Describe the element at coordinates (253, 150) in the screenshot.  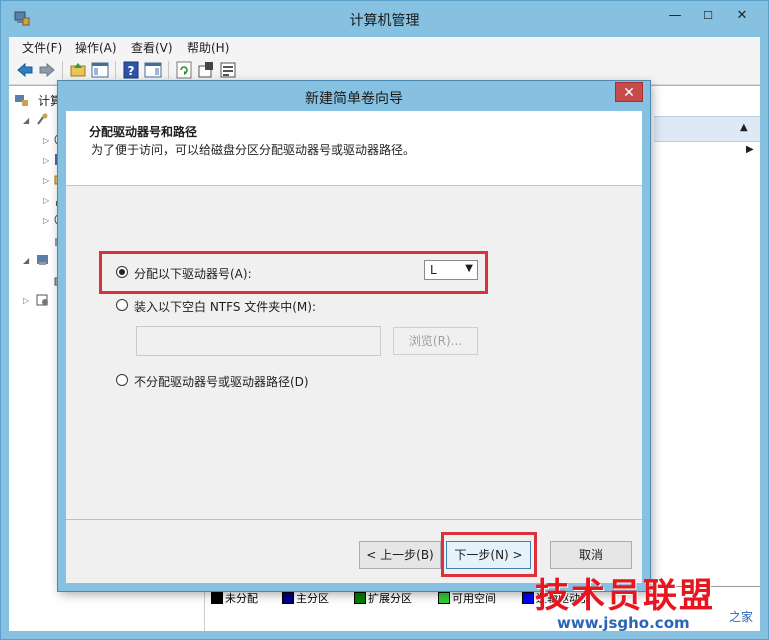
I see `wizard-step-subtitle: 为了便于访问，可以给磁盘分区分配驱动器号或驱动器路径。` at that location.